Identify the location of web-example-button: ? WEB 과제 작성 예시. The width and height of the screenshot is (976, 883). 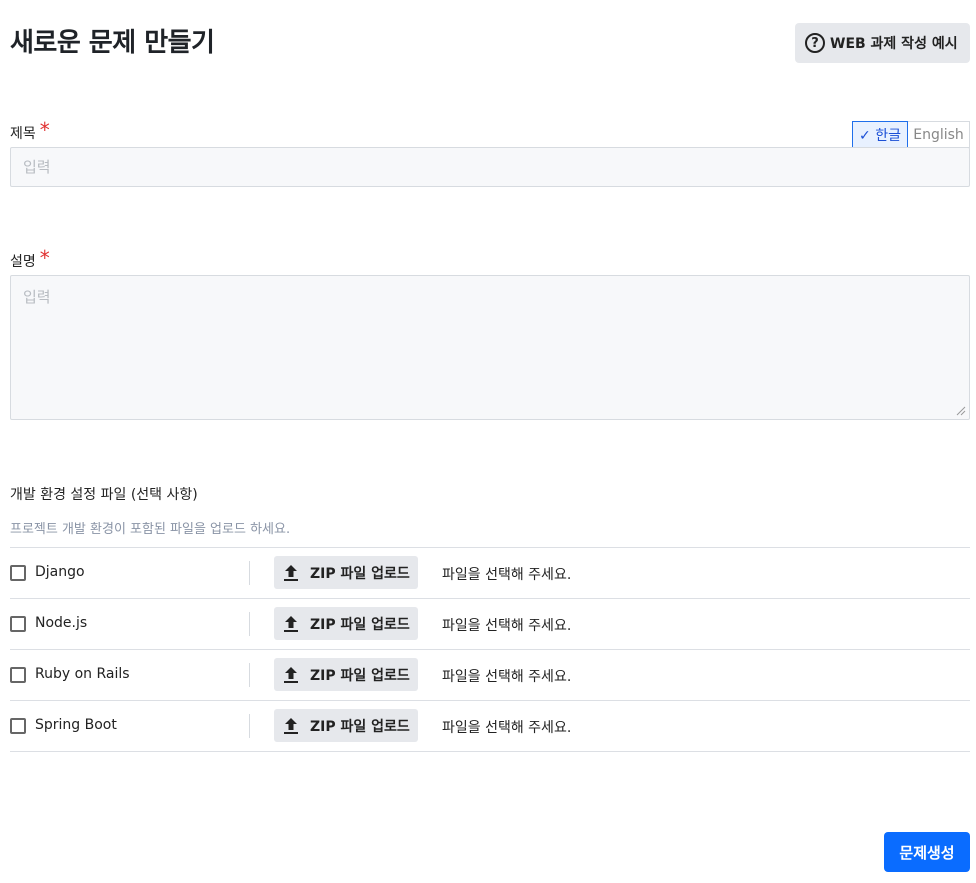
(882, 43).